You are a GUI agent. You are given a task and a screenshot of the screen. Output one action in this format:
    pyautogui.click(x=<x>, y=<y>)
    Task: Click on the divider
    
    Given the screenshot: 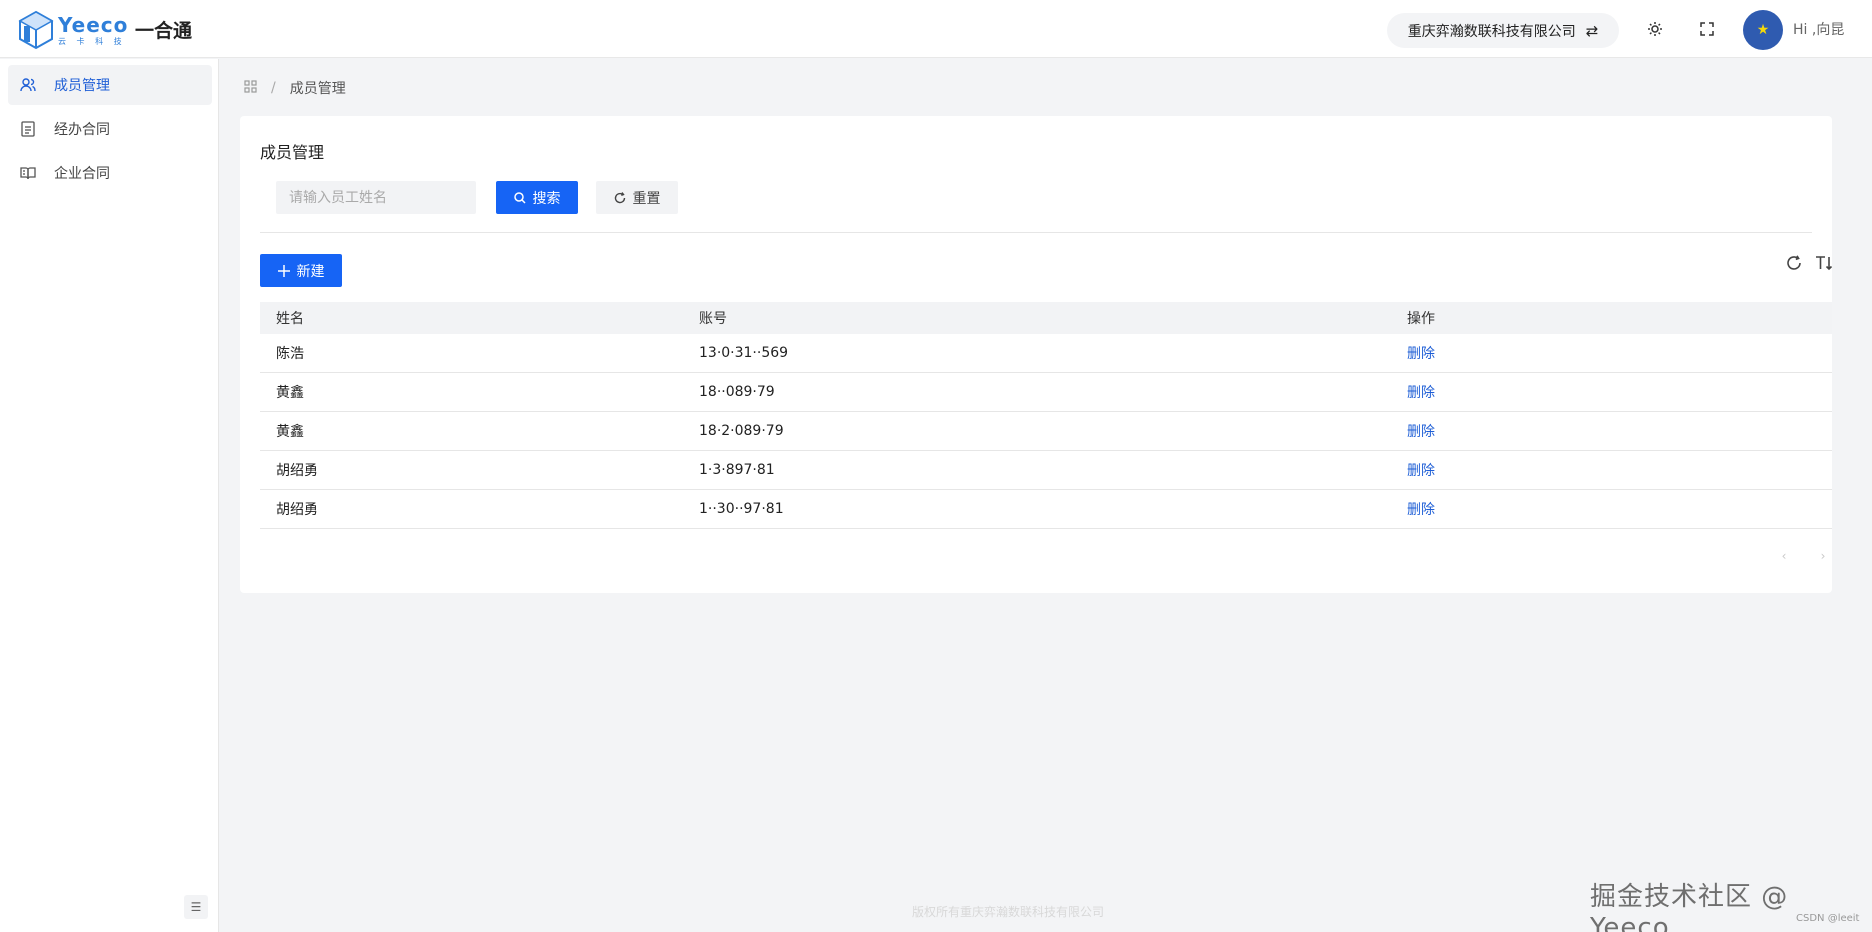 What is the action you would take?
    pyautogui.click(x=1036, y=232)
    